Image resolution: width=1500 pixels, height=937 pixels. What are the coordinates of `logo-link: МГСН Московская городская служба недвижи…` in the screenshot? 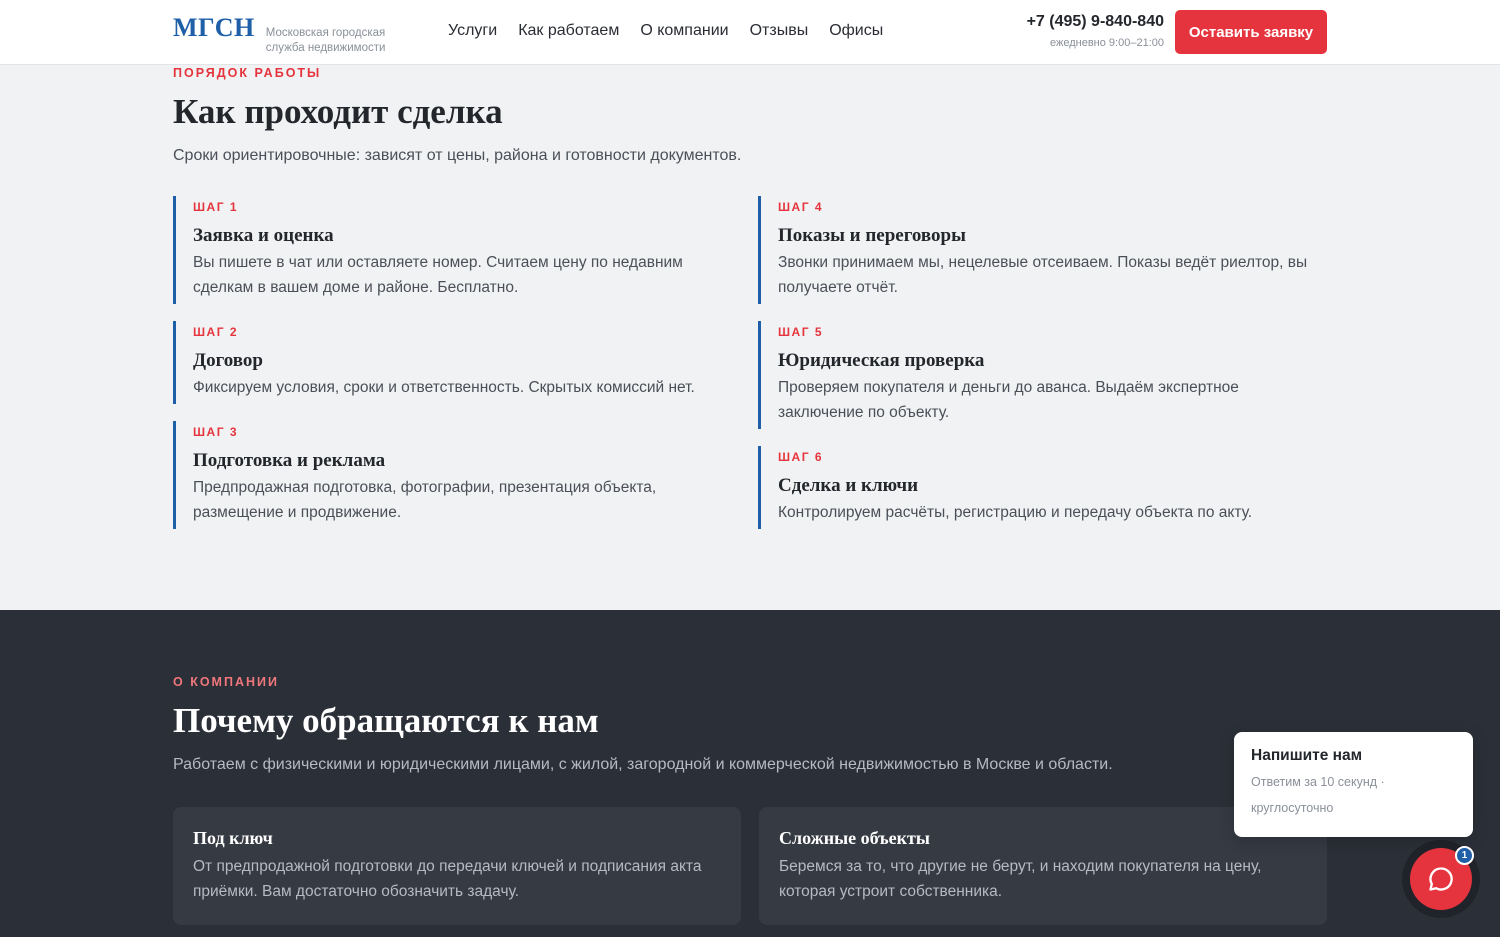 It's located at (284, 35).